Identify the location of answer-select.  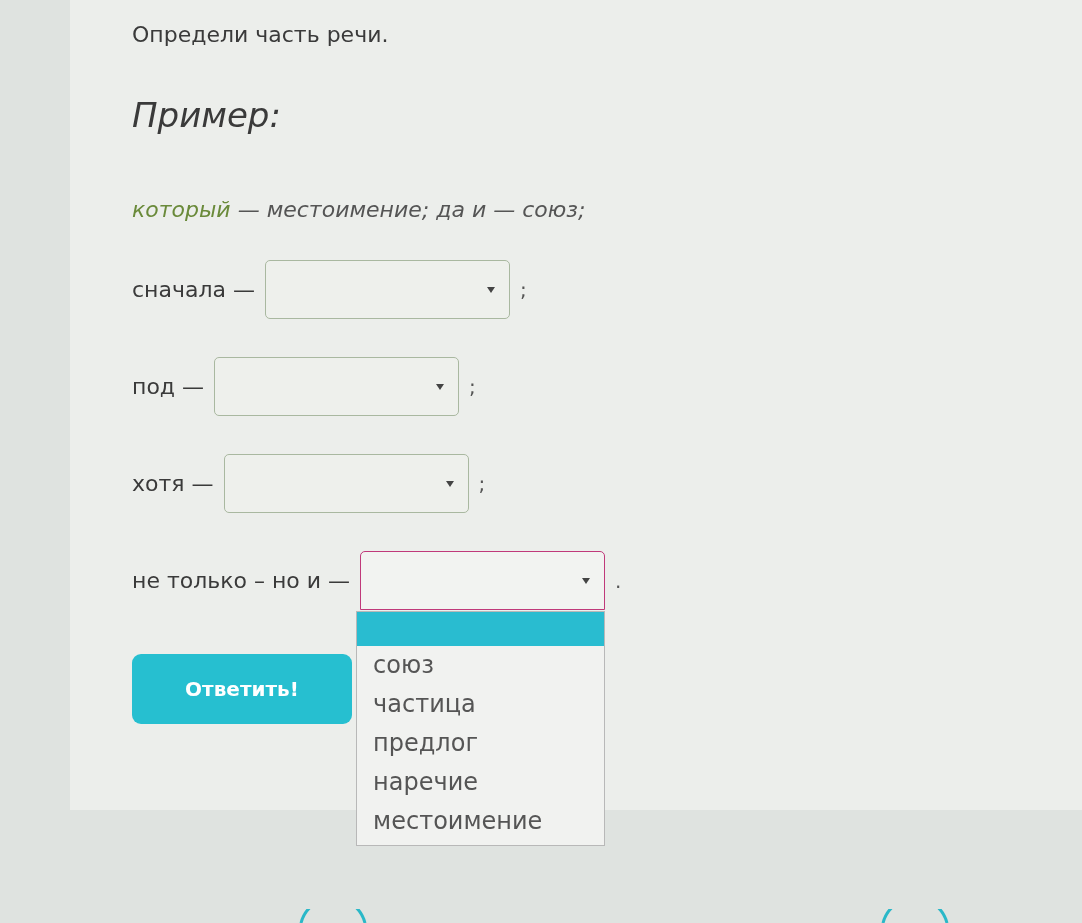
(483, 580).